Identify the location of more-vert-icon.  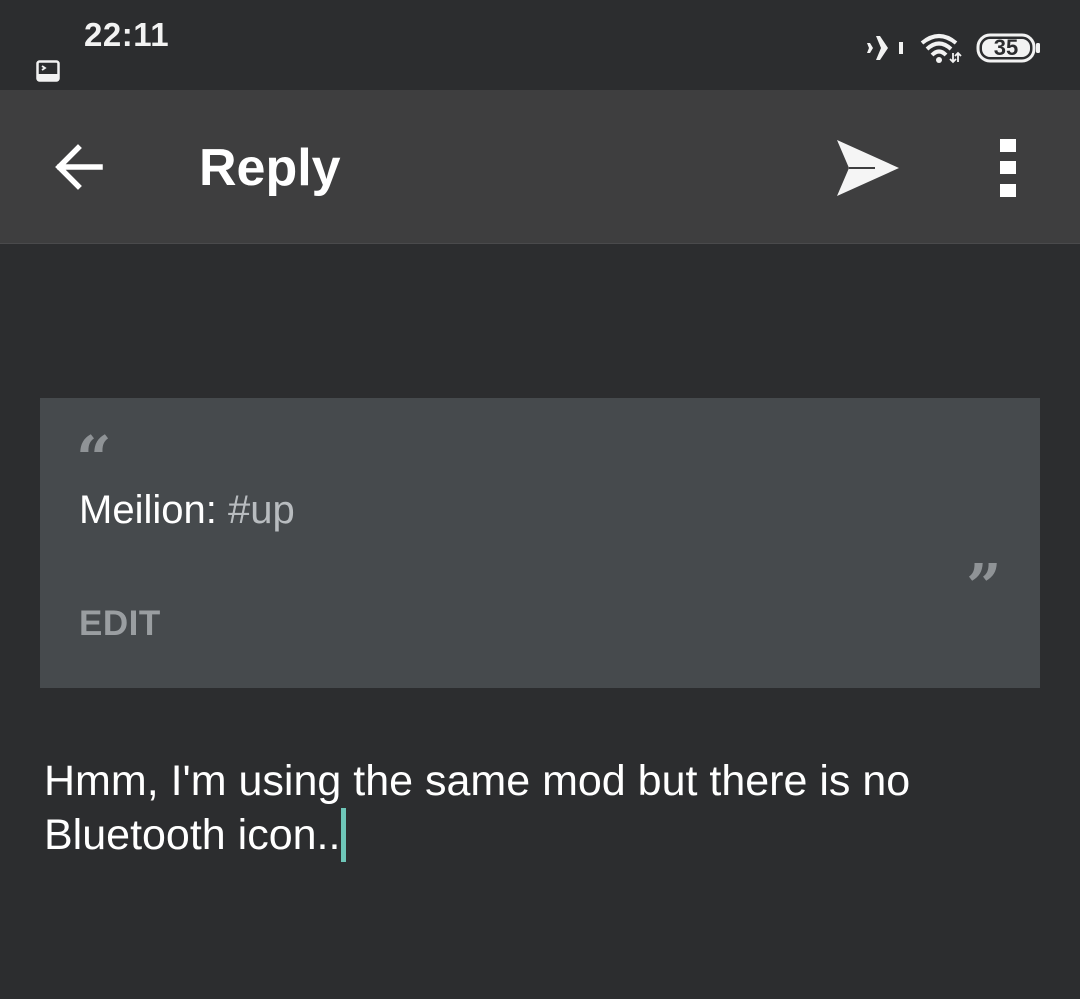
(1008, 168).